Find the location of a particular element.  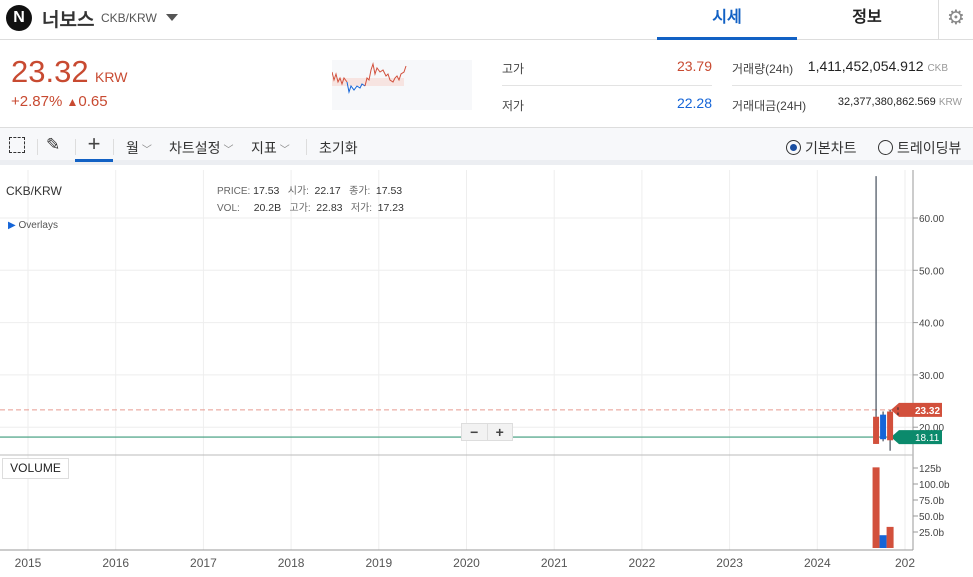

zoom-in-button: + is located at coordinates (499, 432).